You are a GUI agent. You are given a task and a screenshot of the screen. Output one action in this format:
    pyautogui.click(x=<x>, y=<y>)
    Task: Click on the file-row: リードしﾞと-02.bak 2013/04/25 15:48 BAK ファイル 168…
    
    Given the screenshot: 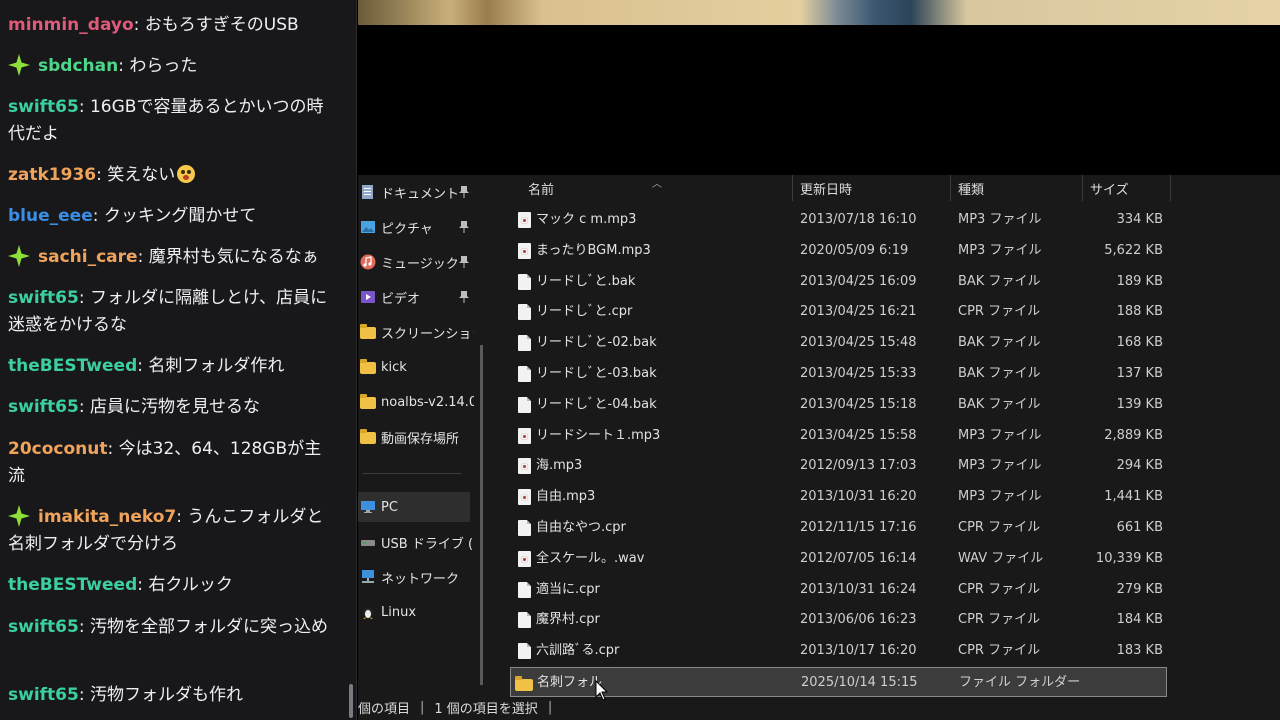 What is the action you would take?
    pyautogui.click(x=838, y=343)
    